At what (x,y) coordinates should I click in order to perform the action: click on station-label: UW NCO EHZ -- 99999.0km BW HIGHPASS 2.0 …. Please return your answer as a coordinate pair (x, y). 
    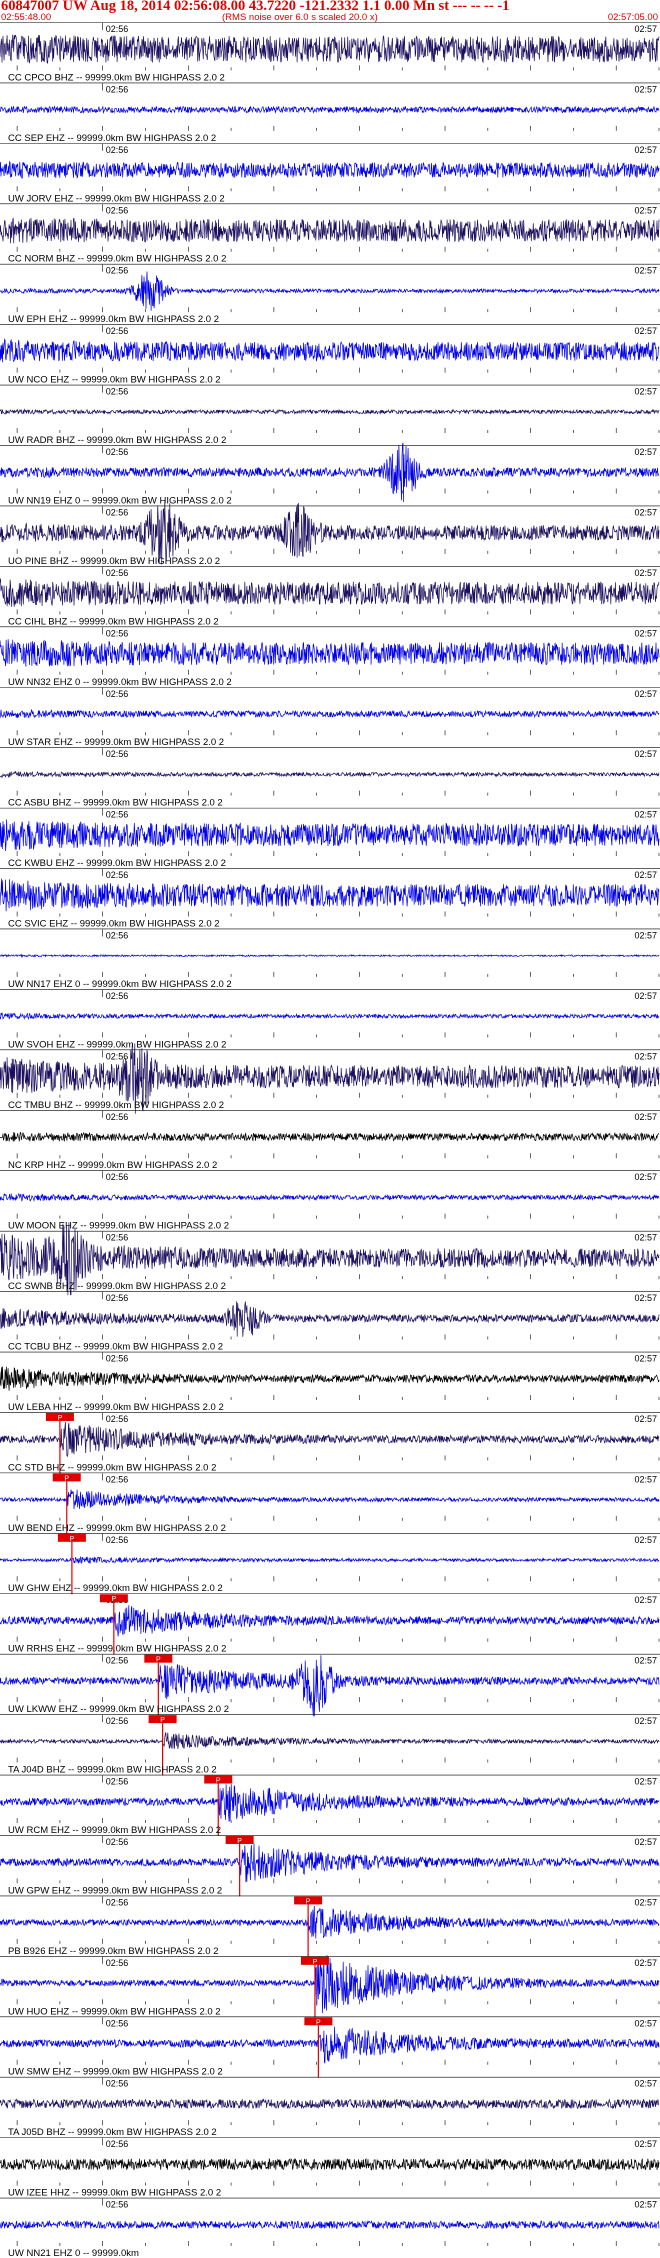
    Looking at the image, I should click on (114, 380).